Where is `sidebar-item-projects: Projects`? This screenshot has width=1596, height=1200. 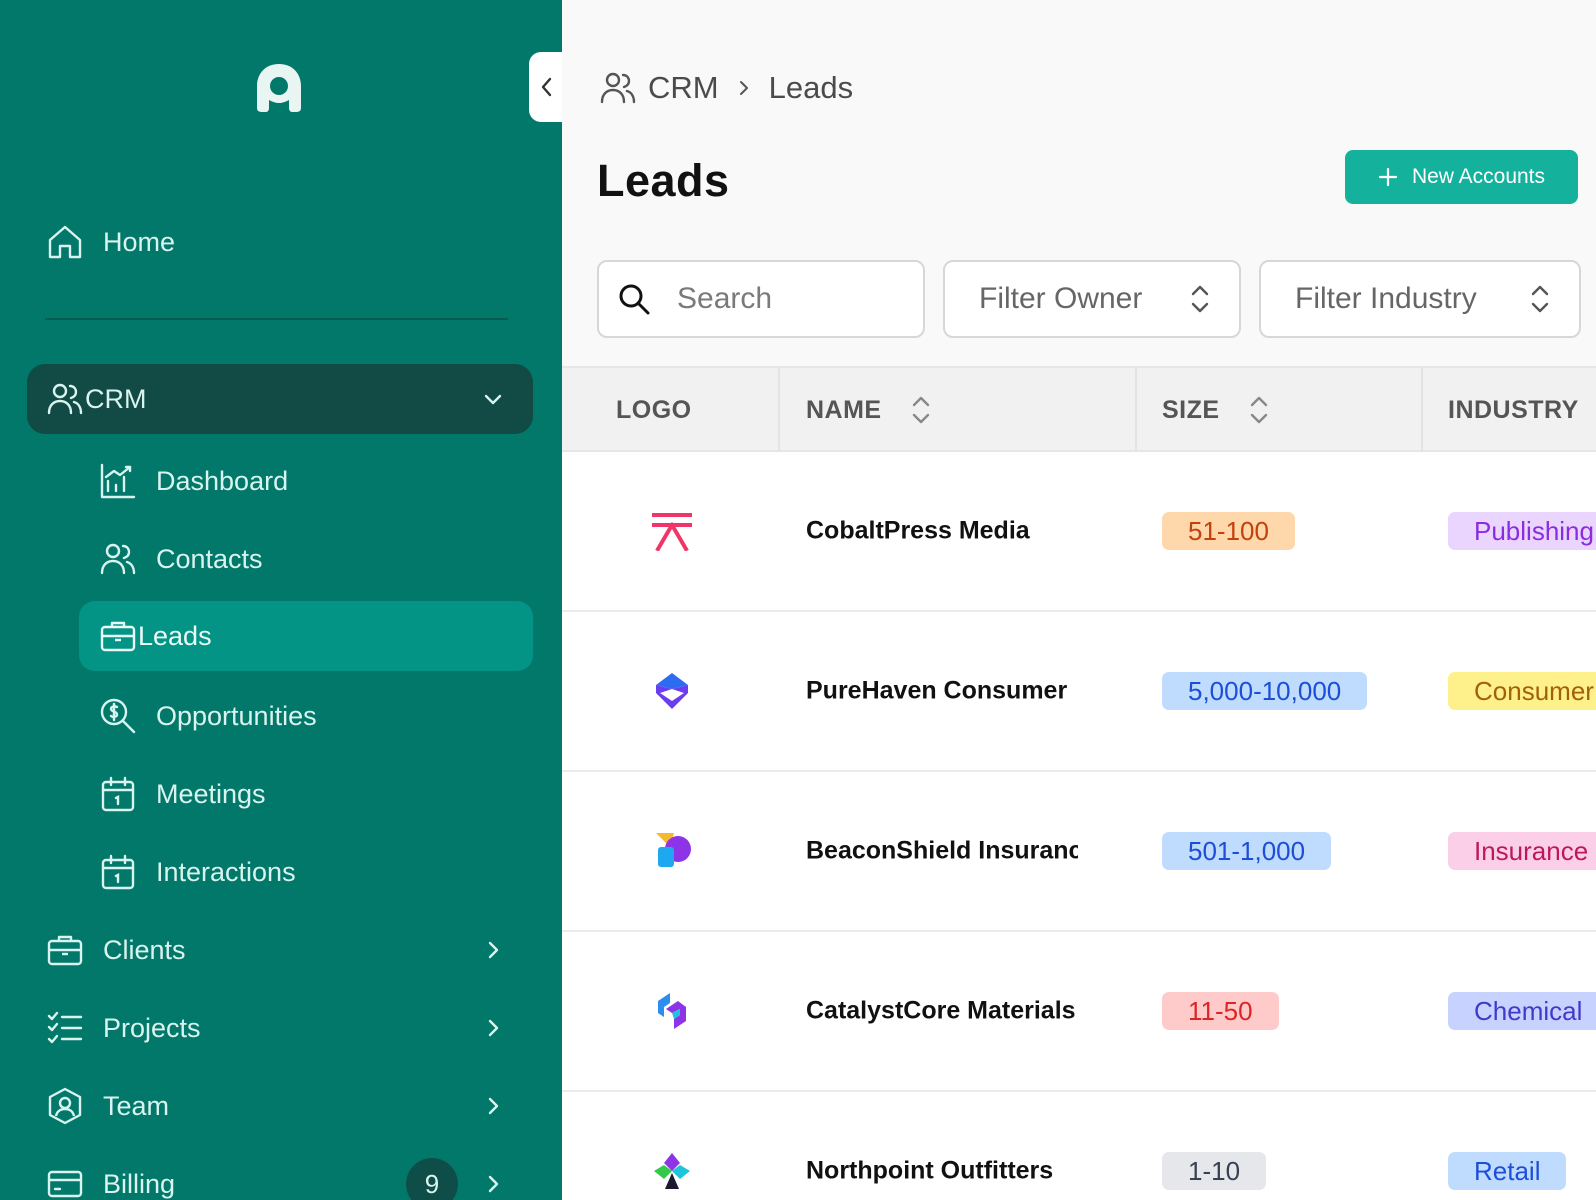
sidebar-item-projects: Projects is located at coordinates (289, 1028).